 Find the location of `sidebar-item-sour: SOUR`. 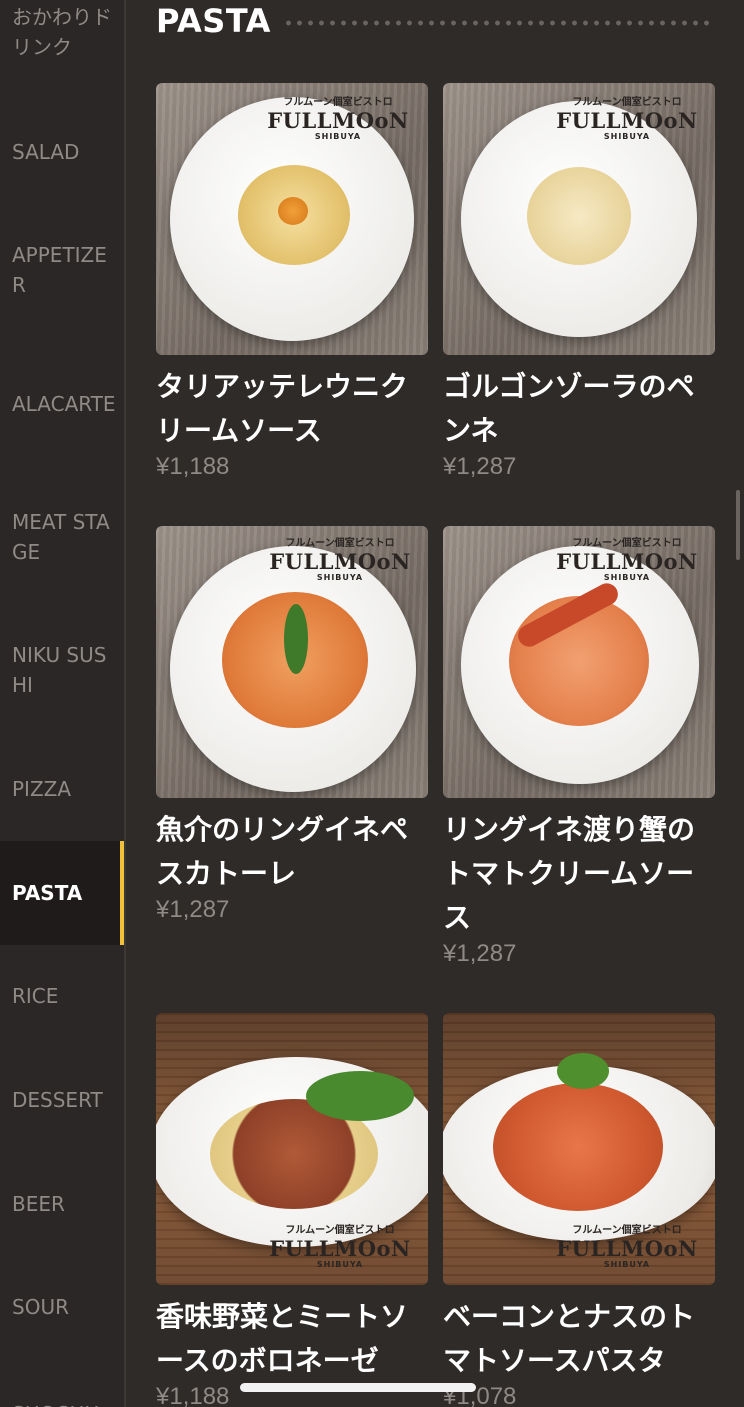

sidebar-item-sour: SOUR is located at coordinates (62, 1307).